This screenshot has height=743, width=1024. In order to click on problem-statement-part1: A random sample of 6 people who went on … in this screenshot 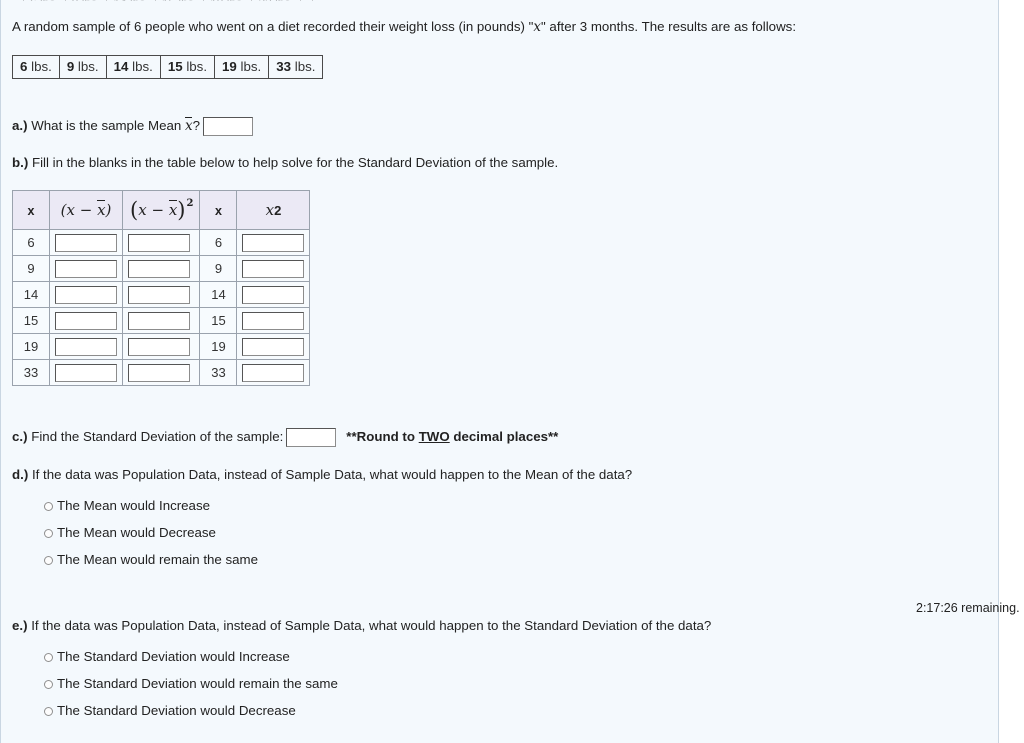, I will do `click(273, 26)`.